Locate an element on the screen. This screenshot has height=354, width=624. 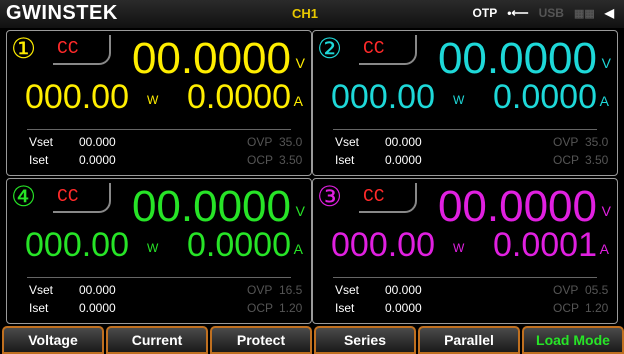
load-mode-softkey: Load Mode is located at coordinates (573, 340).